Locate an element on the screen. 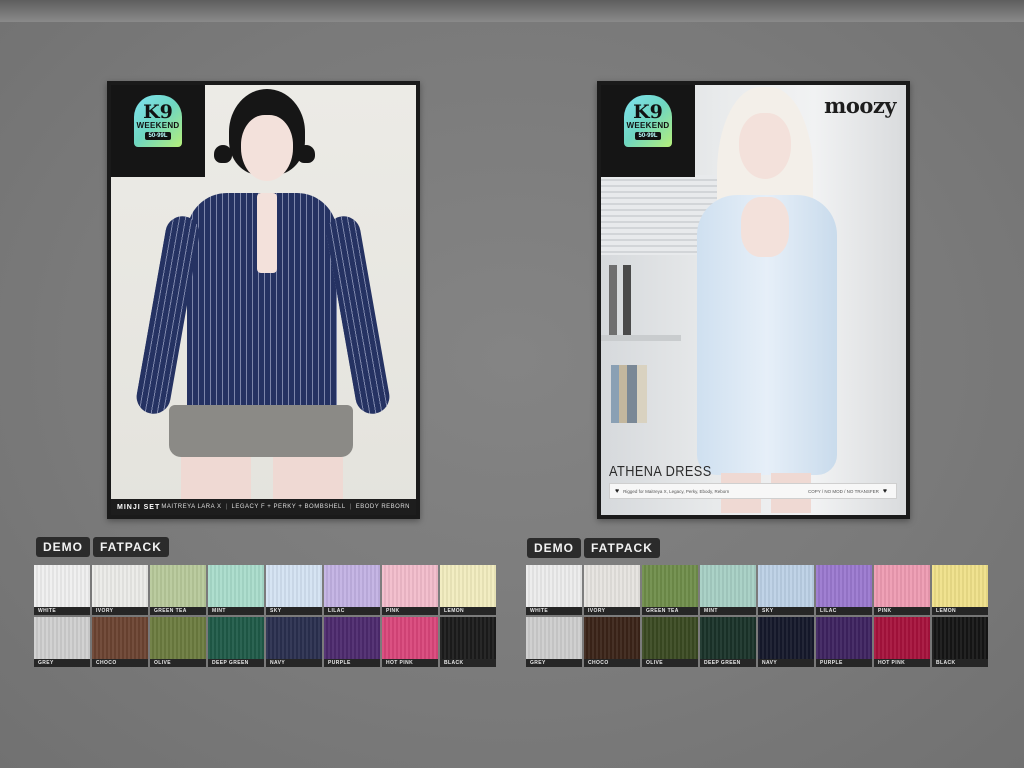 This screenshot has width=1024, height=768. brand-logo: moozy is located at coordinates (860, 105).